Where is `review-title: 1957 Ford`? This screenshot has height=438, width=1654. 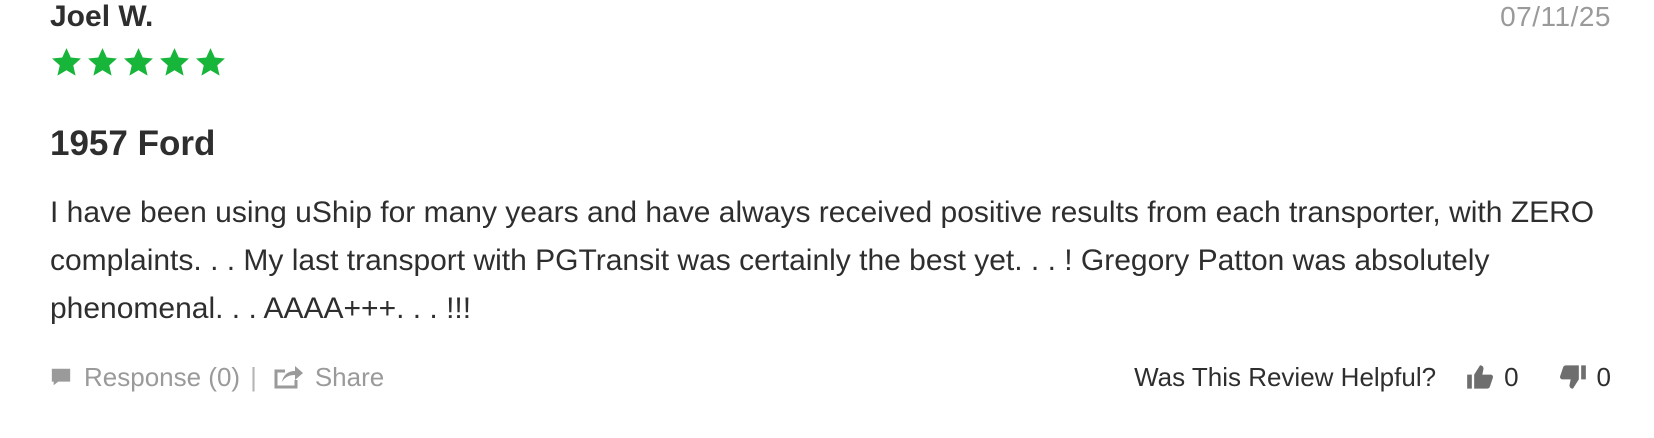 review-title: 1957 Ford is located at coordinates (133, 143).